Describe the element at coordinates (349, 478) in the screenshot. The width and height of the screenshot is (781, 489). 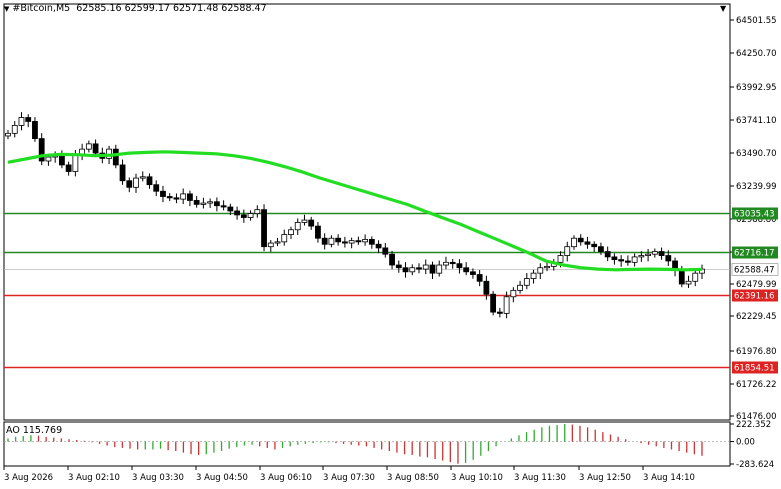
I see `x-tick-label: 3 Aug 07:30` at that location.